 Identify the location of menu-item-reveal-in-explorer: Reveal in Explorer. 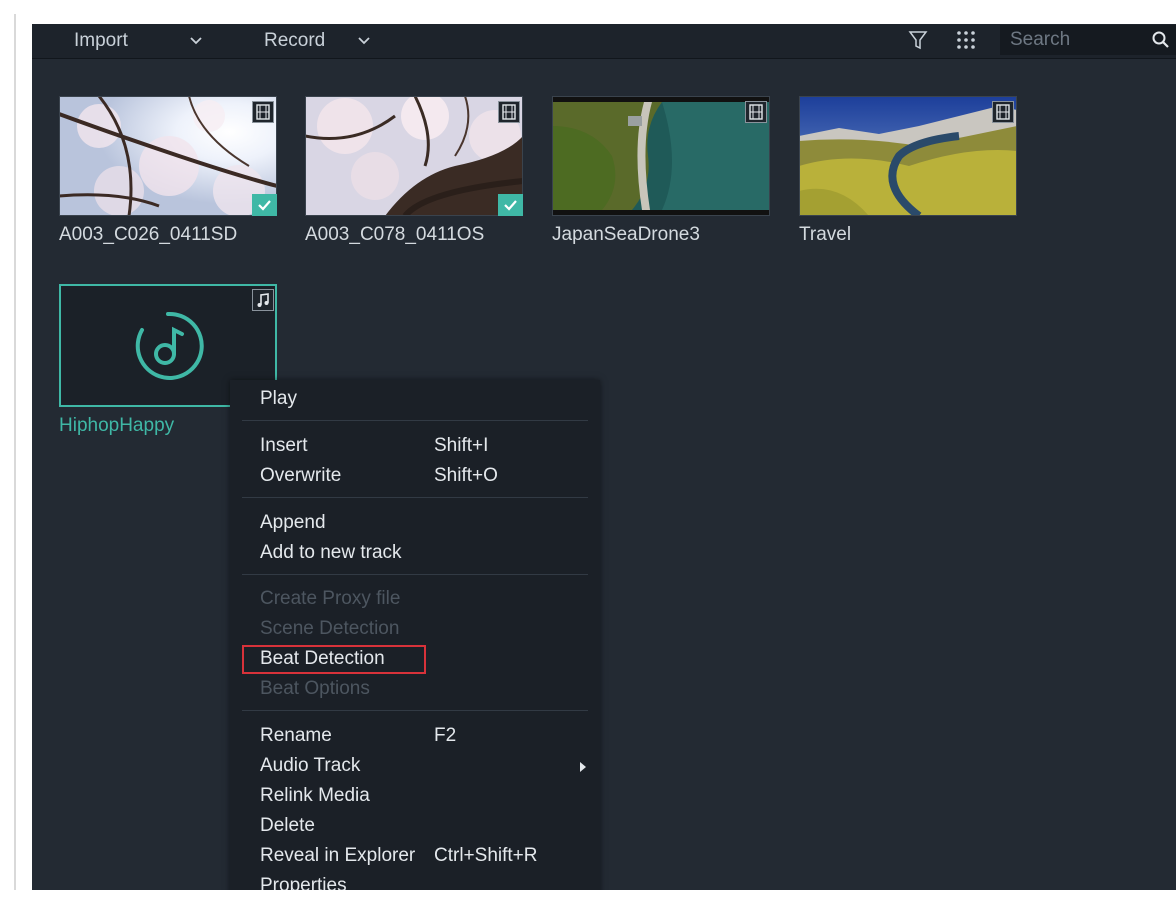
(337, 856).